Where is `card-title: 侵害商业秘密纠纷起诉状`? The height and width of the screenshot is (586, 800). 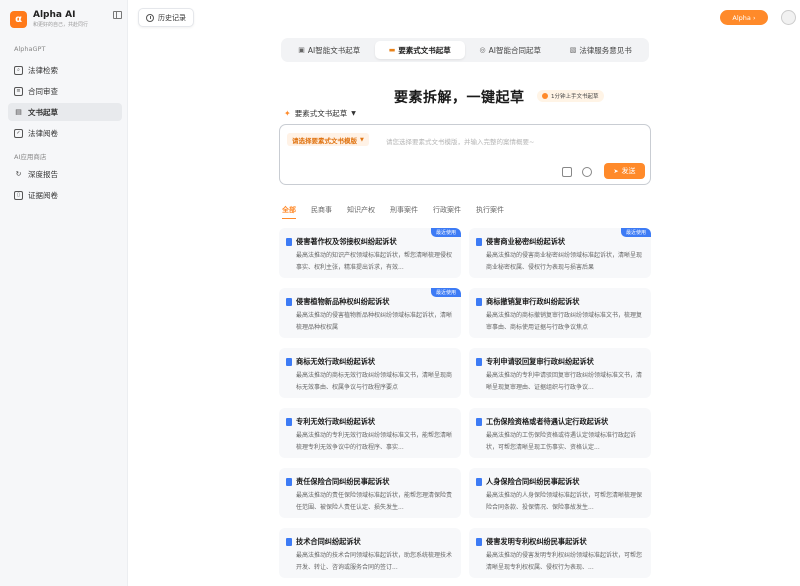 card-title: 侵害商业秘密纠纷起诉状 is located at coordinates (526, 241).